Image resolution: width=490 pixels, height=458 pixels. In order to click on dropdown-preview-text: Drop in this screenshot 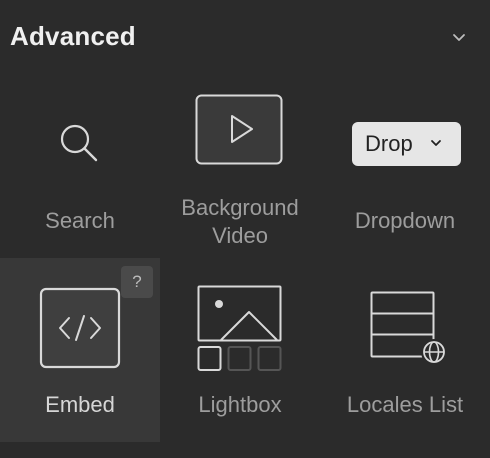, I will do `click(389, 143)`.